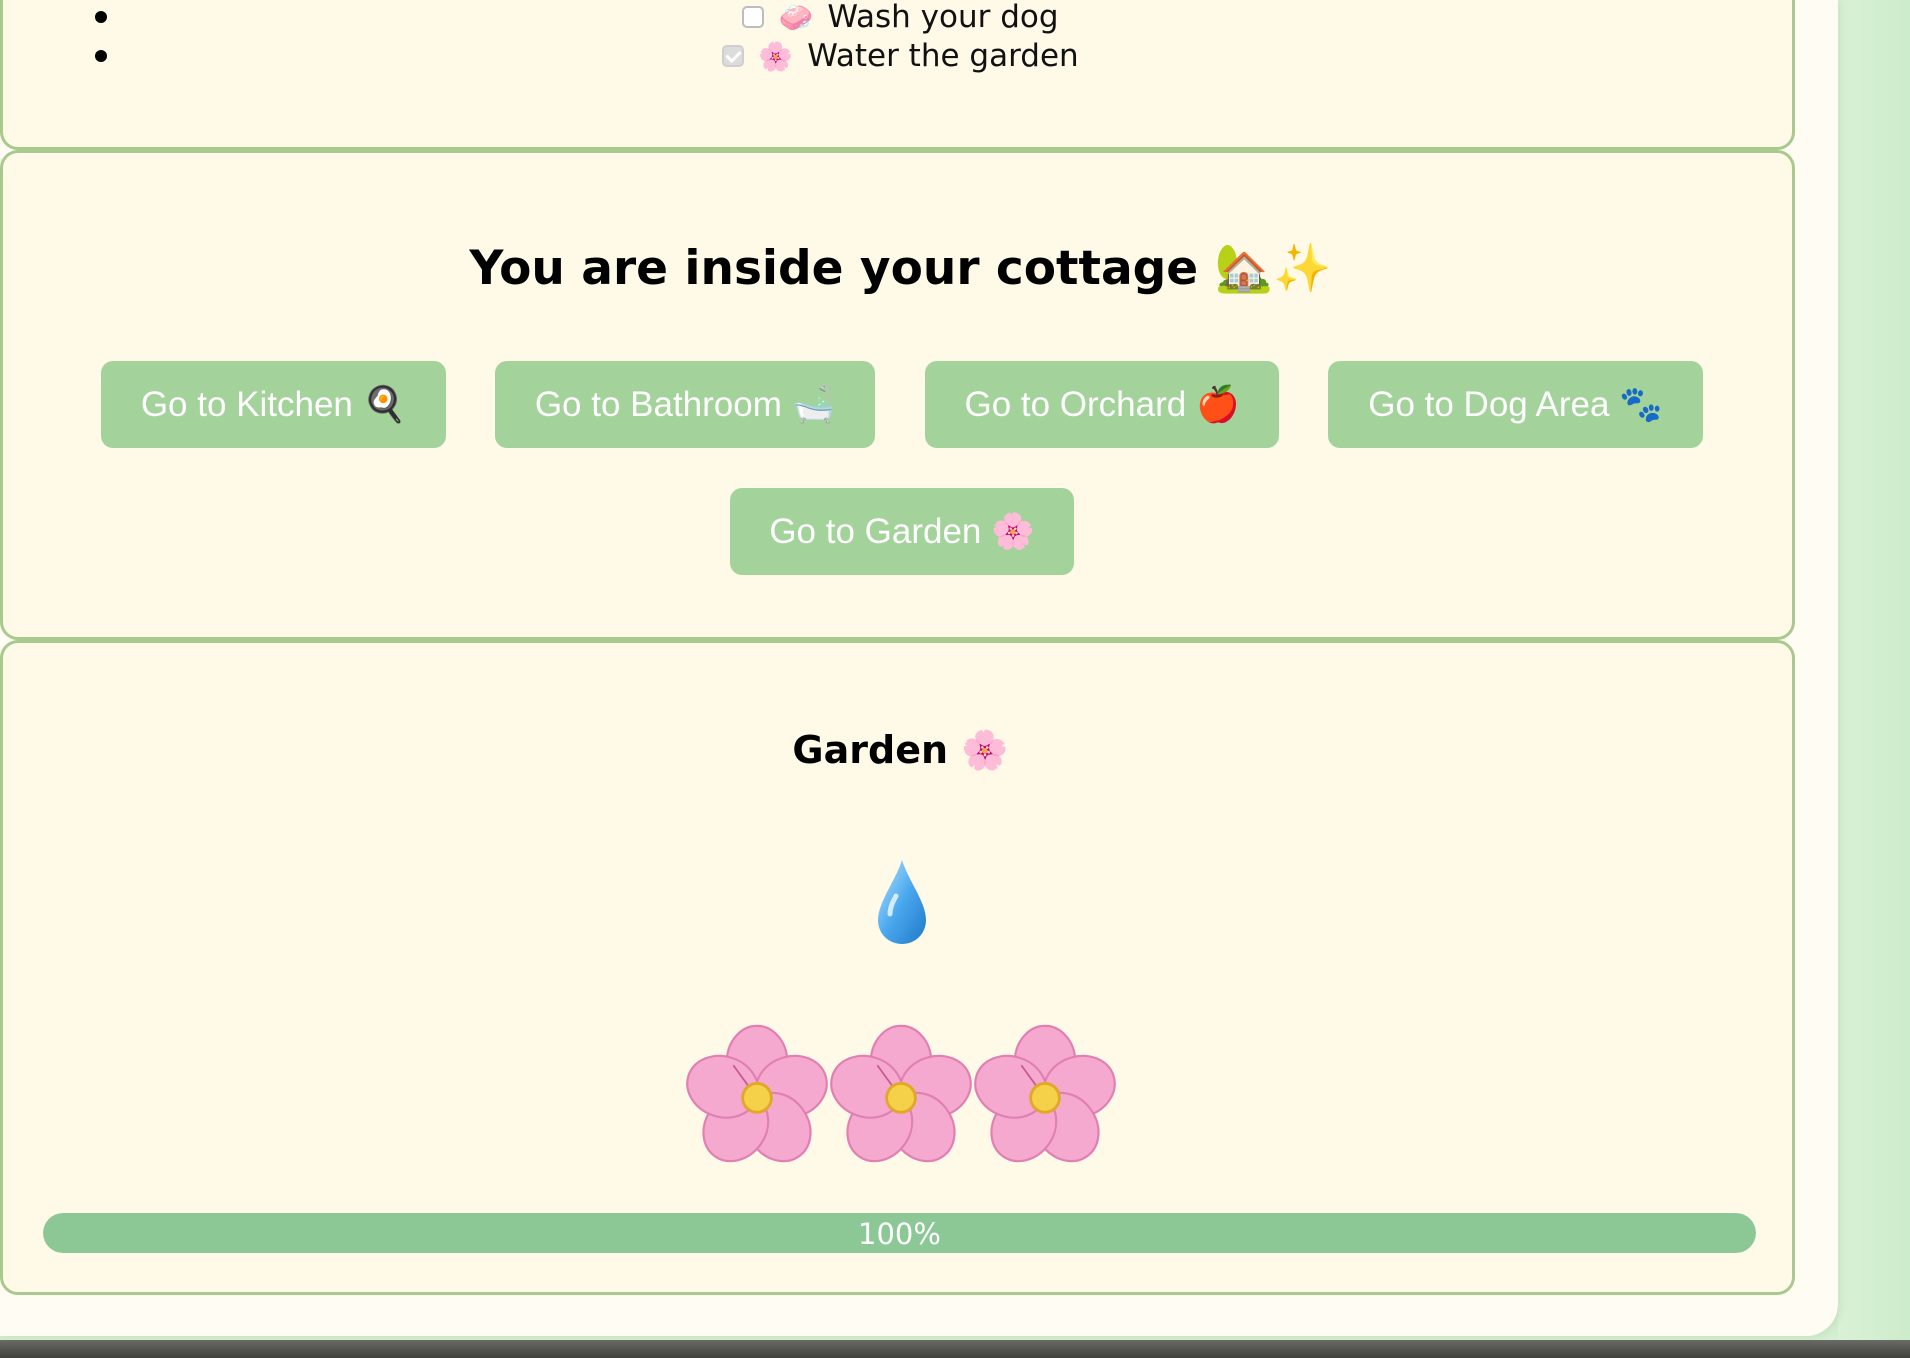  I want to click on task-item-water-garden: 🌸 Water the garden, so click(900, 56).